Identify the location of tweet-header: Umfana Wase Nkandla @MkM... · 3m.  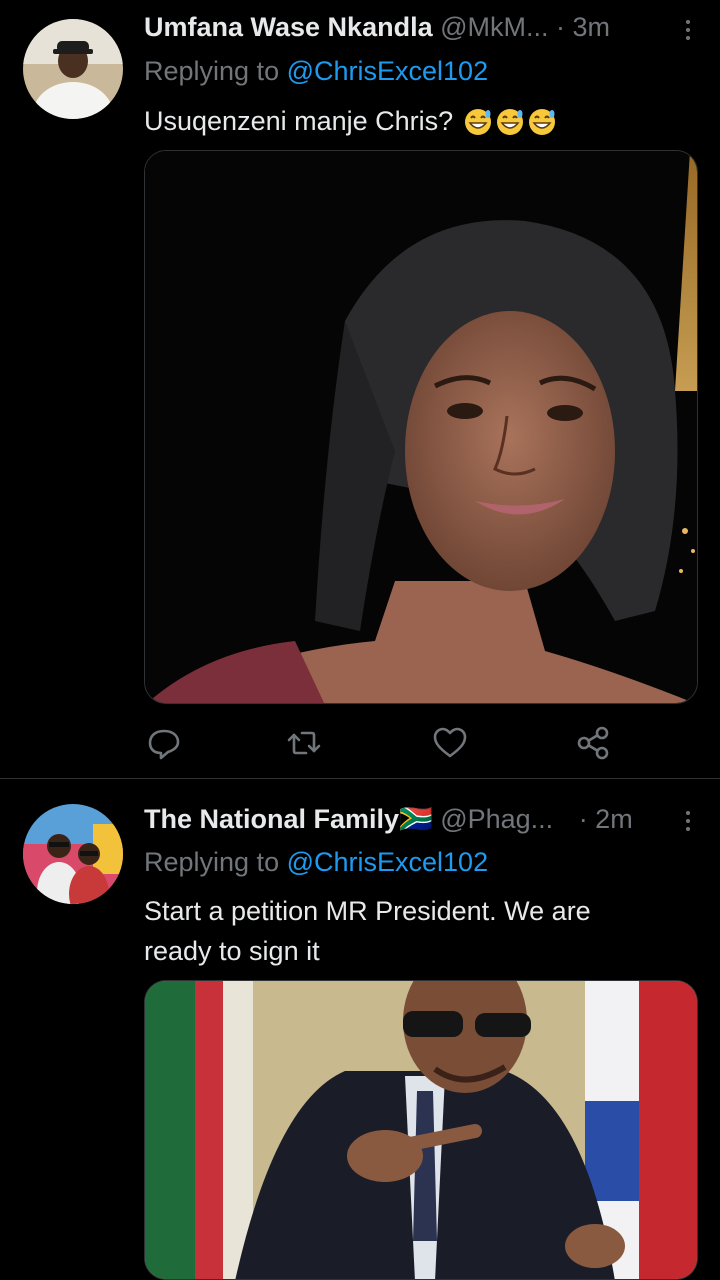
(422, 30).